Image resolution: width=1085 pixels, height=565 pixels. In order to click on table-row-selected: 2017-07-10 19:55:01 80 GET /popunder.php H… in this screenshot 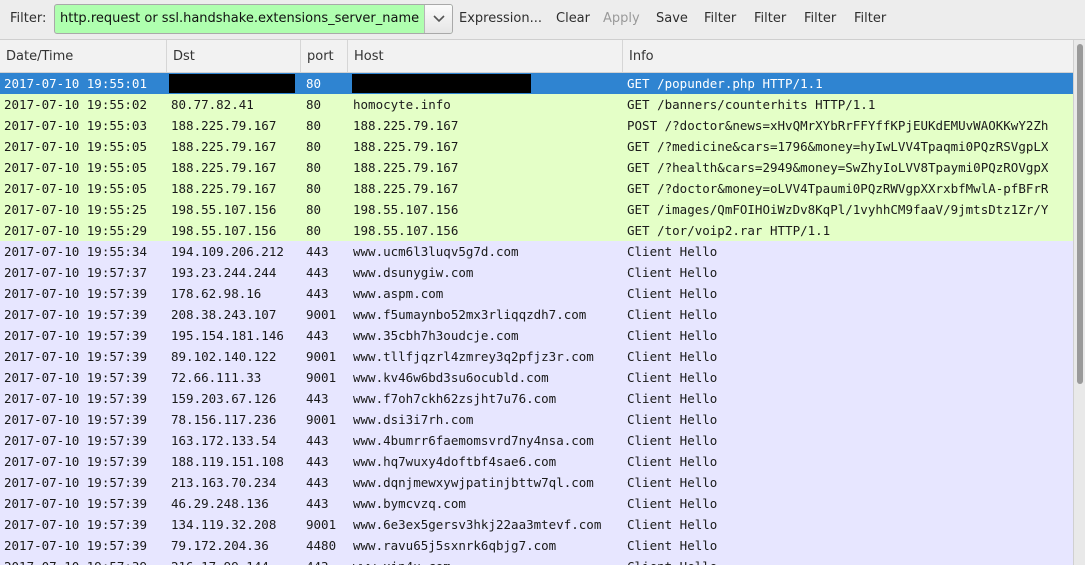, I will do `click(536, 83)`.